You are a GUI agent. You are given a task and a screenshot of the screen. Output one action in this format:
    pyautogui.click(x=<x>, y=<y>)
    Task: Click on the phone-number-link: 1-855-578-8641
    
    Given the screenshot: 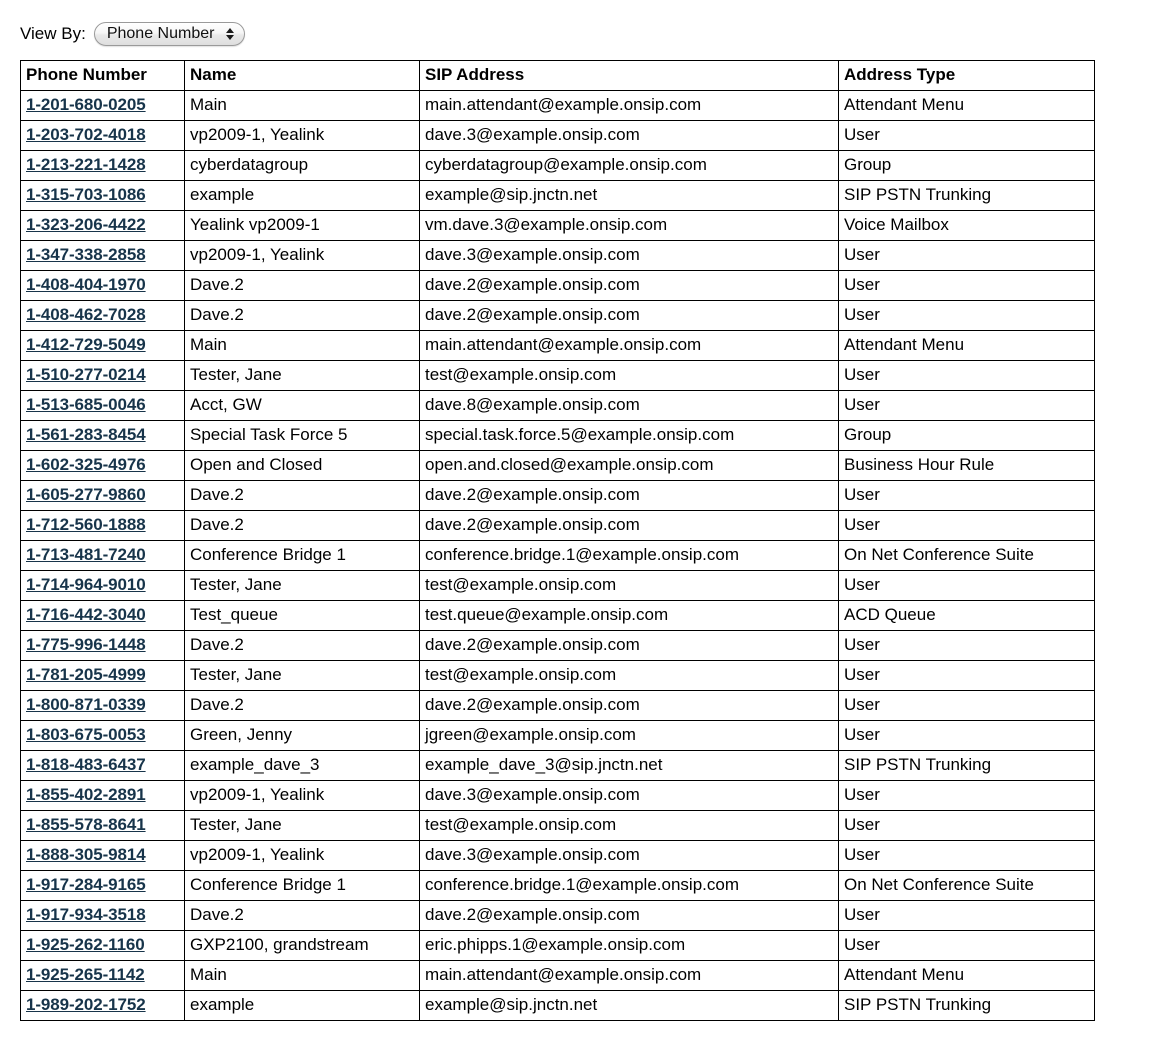 What is the action you would take?
    pyautogui.click(x=86, y=824)
    